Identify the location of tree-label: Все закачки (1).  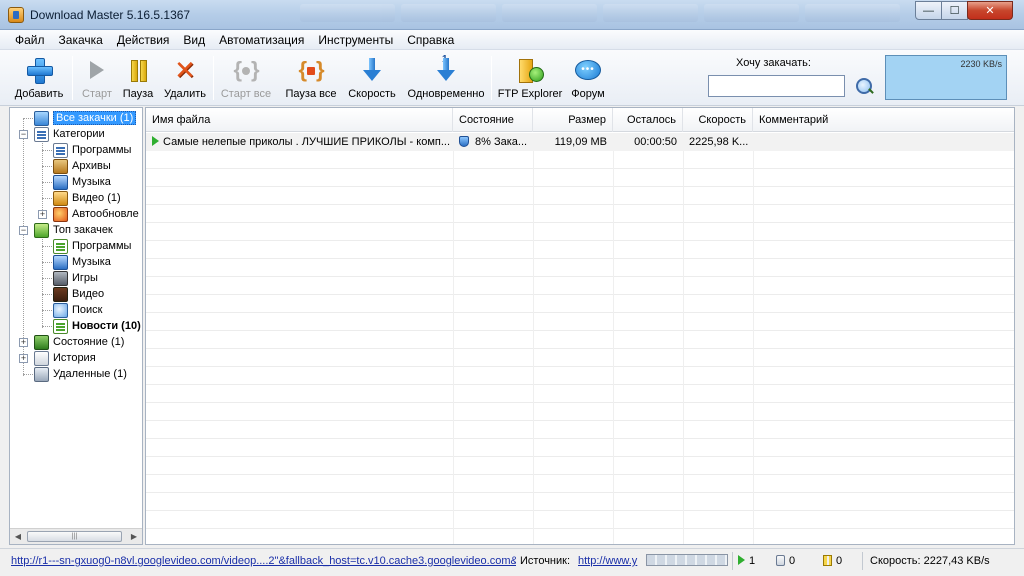
(95, 118).